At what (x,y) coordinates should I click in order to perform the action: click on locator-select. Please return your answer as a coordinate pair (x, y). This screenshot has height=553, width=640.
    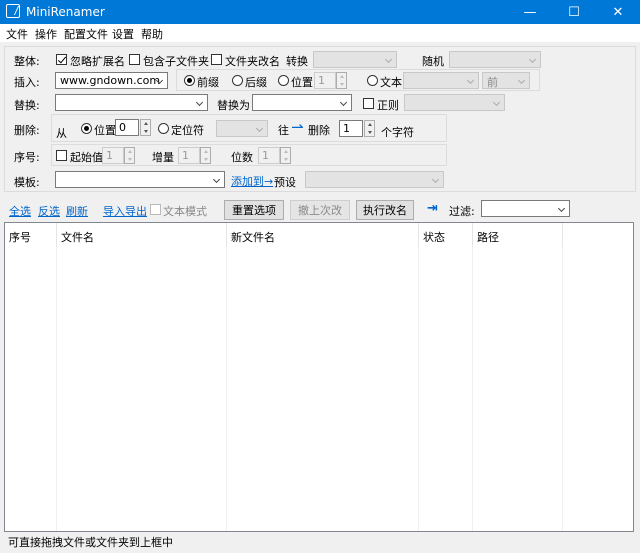
    Looking at the image, I should click on (242, 128).